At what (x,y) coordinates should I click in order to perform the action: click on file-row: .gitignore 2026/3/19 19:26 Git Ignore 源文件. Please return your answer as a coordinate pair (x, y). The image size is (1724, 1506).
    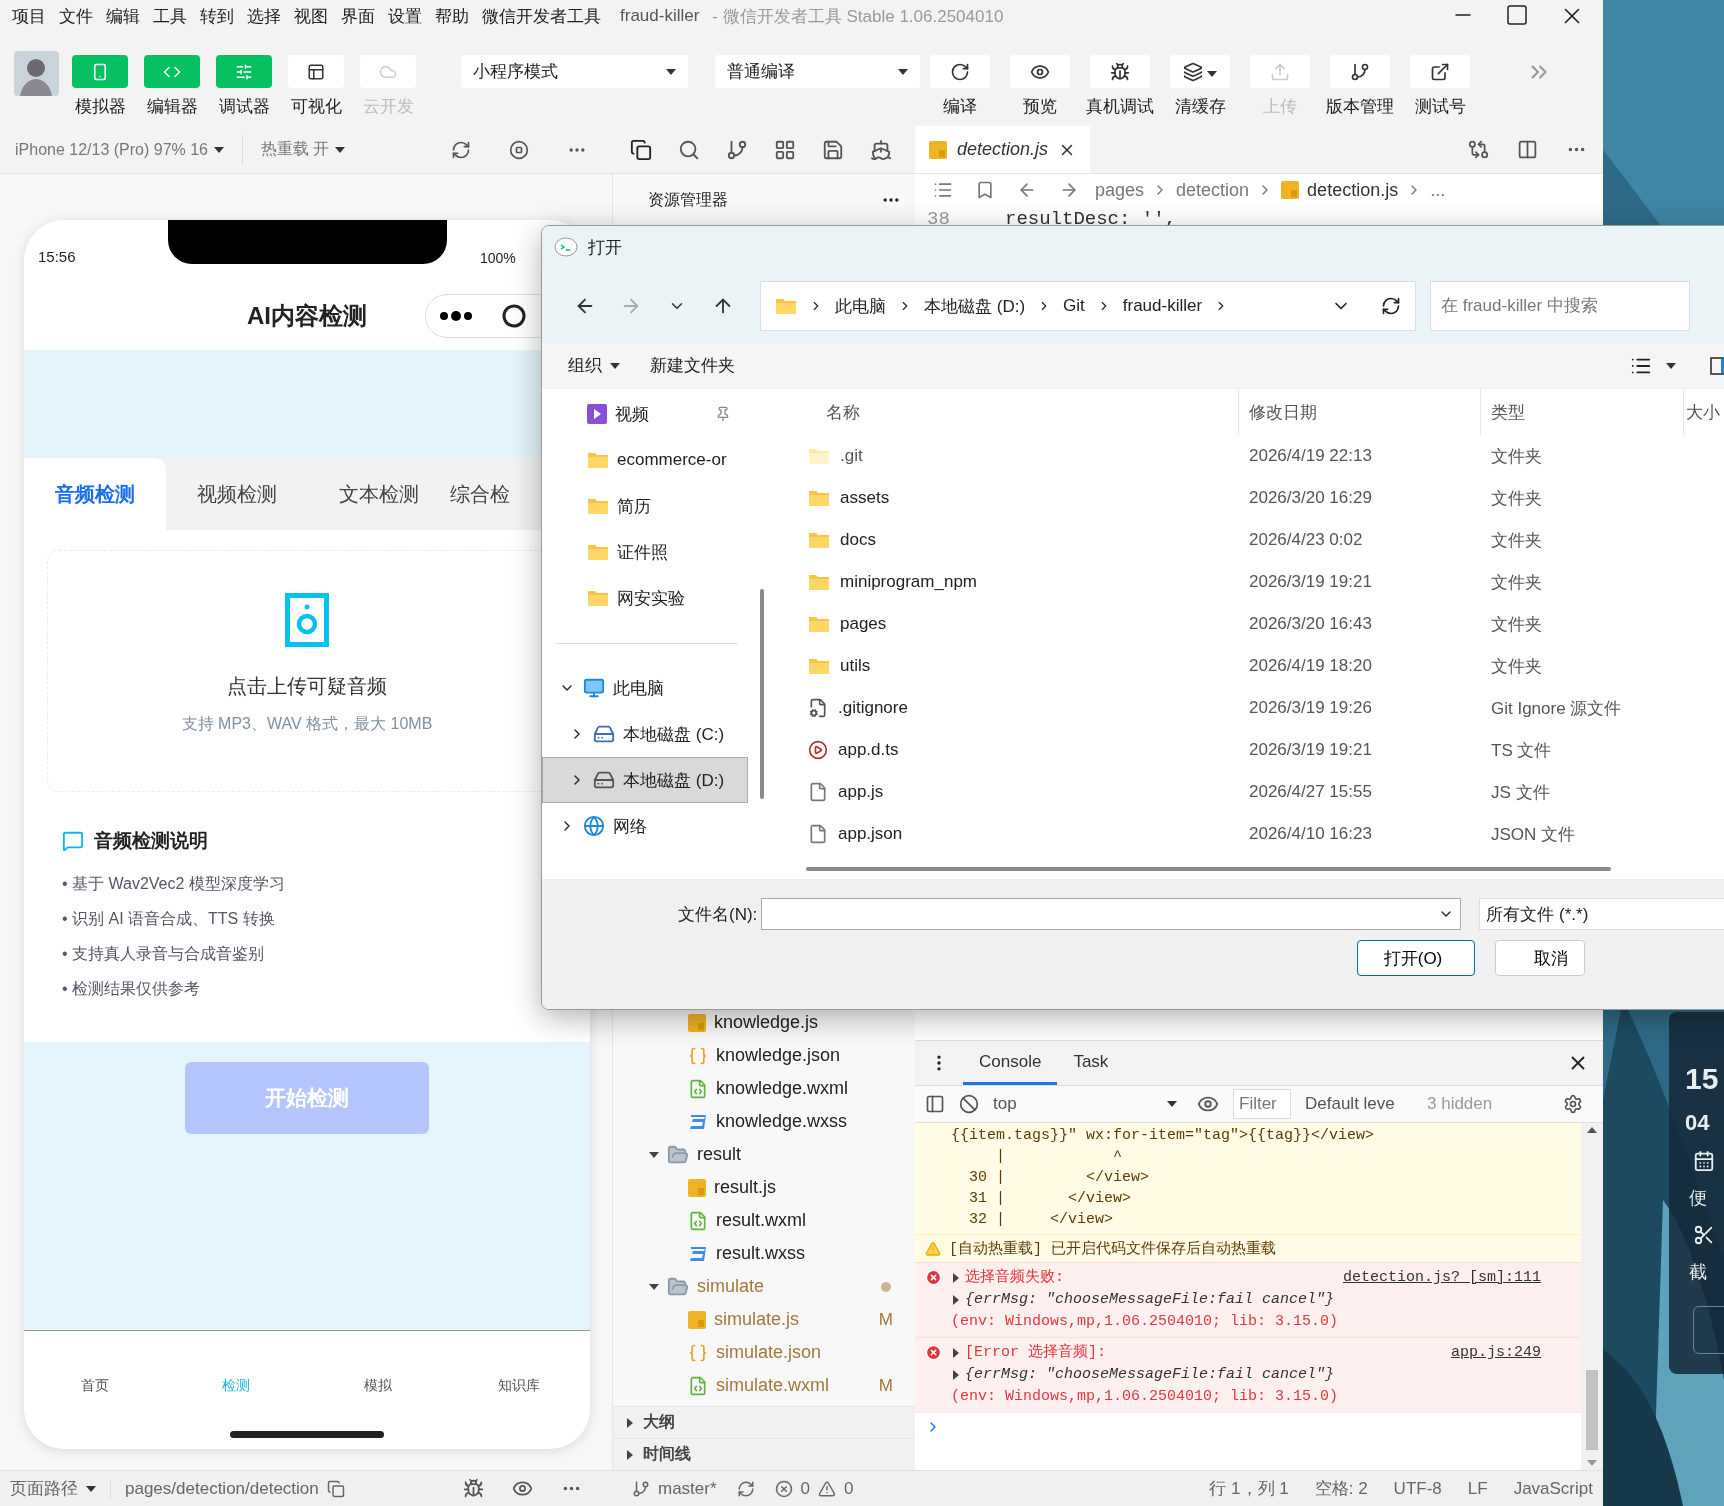
    Looking at the image, I should click on (1250, 708).